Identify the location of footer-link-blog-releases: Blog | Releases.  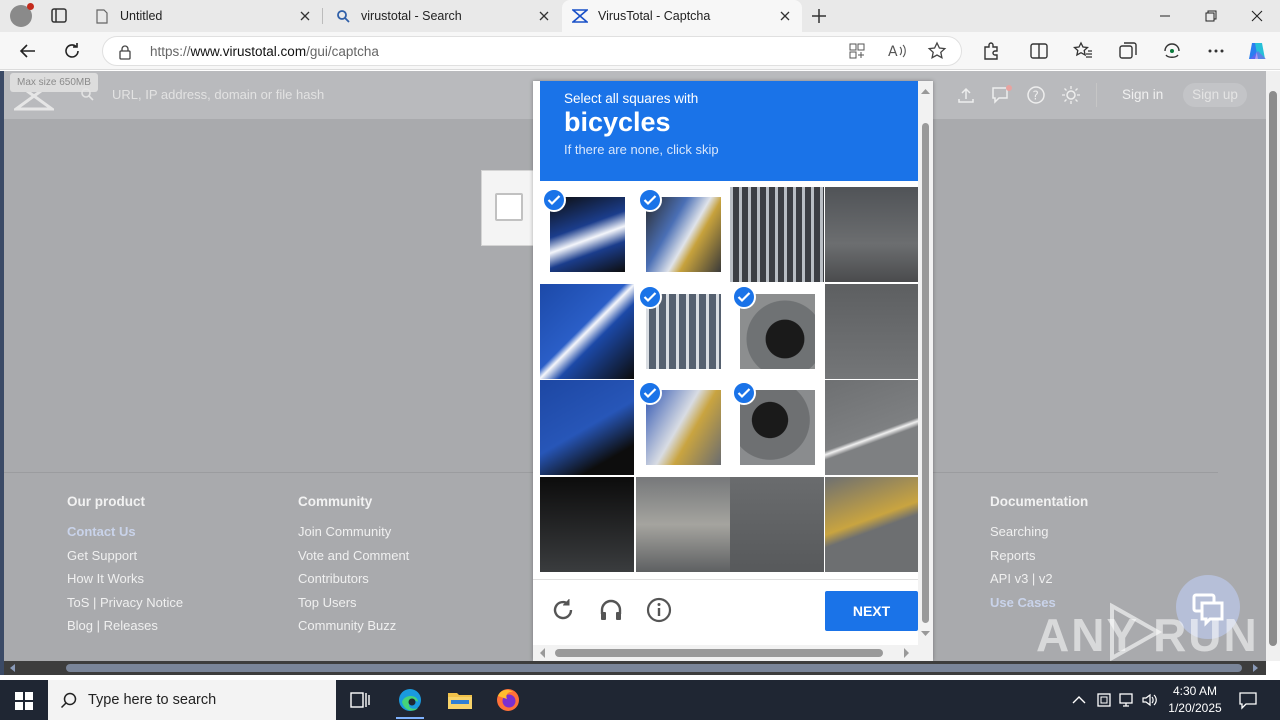
(125, 625).